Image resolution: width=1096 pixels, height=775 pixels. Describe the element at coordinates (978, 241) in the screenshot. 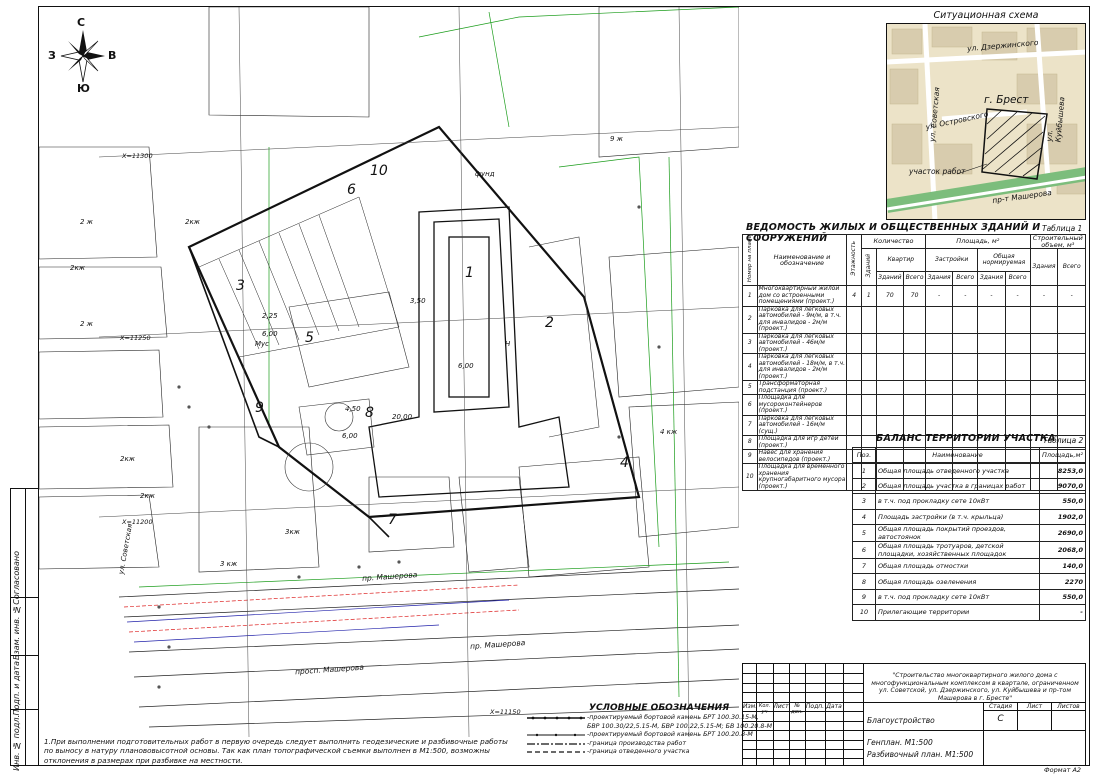

I see `t1-h-area: Площадь, м²` at that location.